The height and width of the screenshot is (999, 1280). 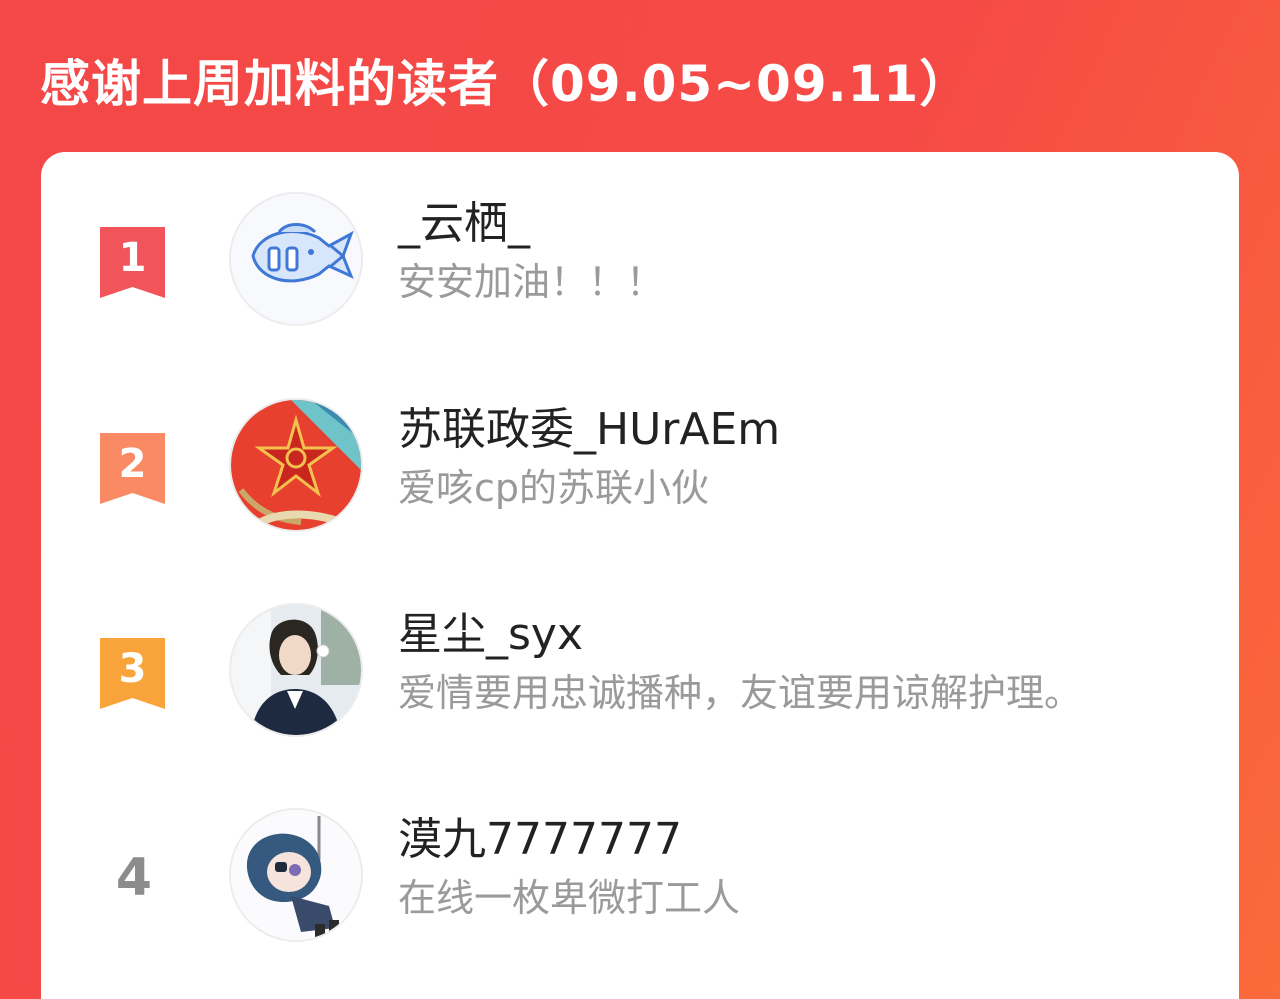 I want to click on rank-badge-icon: 2, so click(x=132, y=467).